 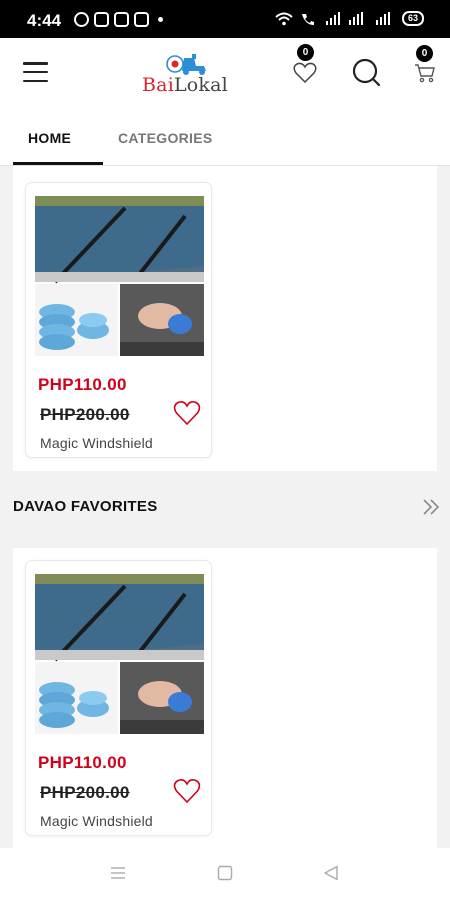 What do you see at coordinates (141, 19) in the screenshot?
I see `instagram-icon` at bounding box center [141, 19].